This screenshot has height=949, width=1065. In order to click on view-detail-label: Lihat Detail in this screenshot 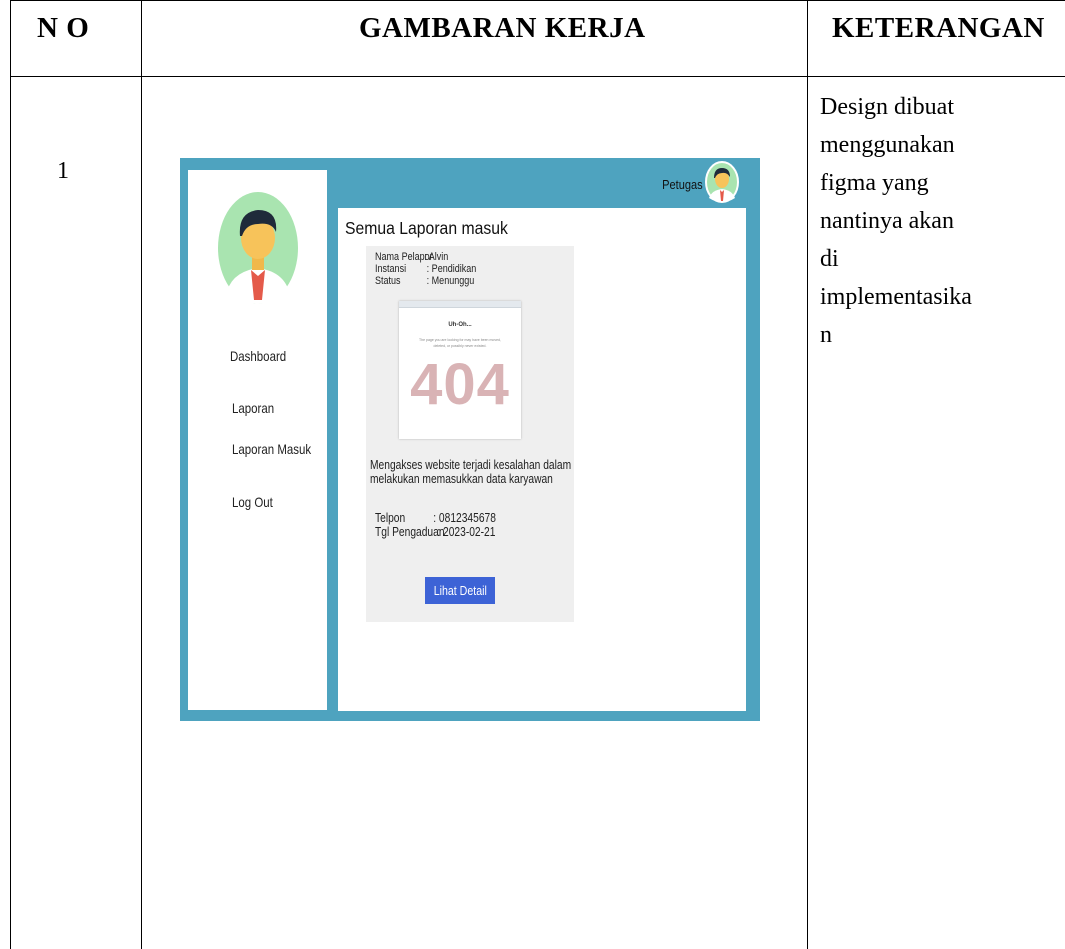, I will do `click(460, 590)`.